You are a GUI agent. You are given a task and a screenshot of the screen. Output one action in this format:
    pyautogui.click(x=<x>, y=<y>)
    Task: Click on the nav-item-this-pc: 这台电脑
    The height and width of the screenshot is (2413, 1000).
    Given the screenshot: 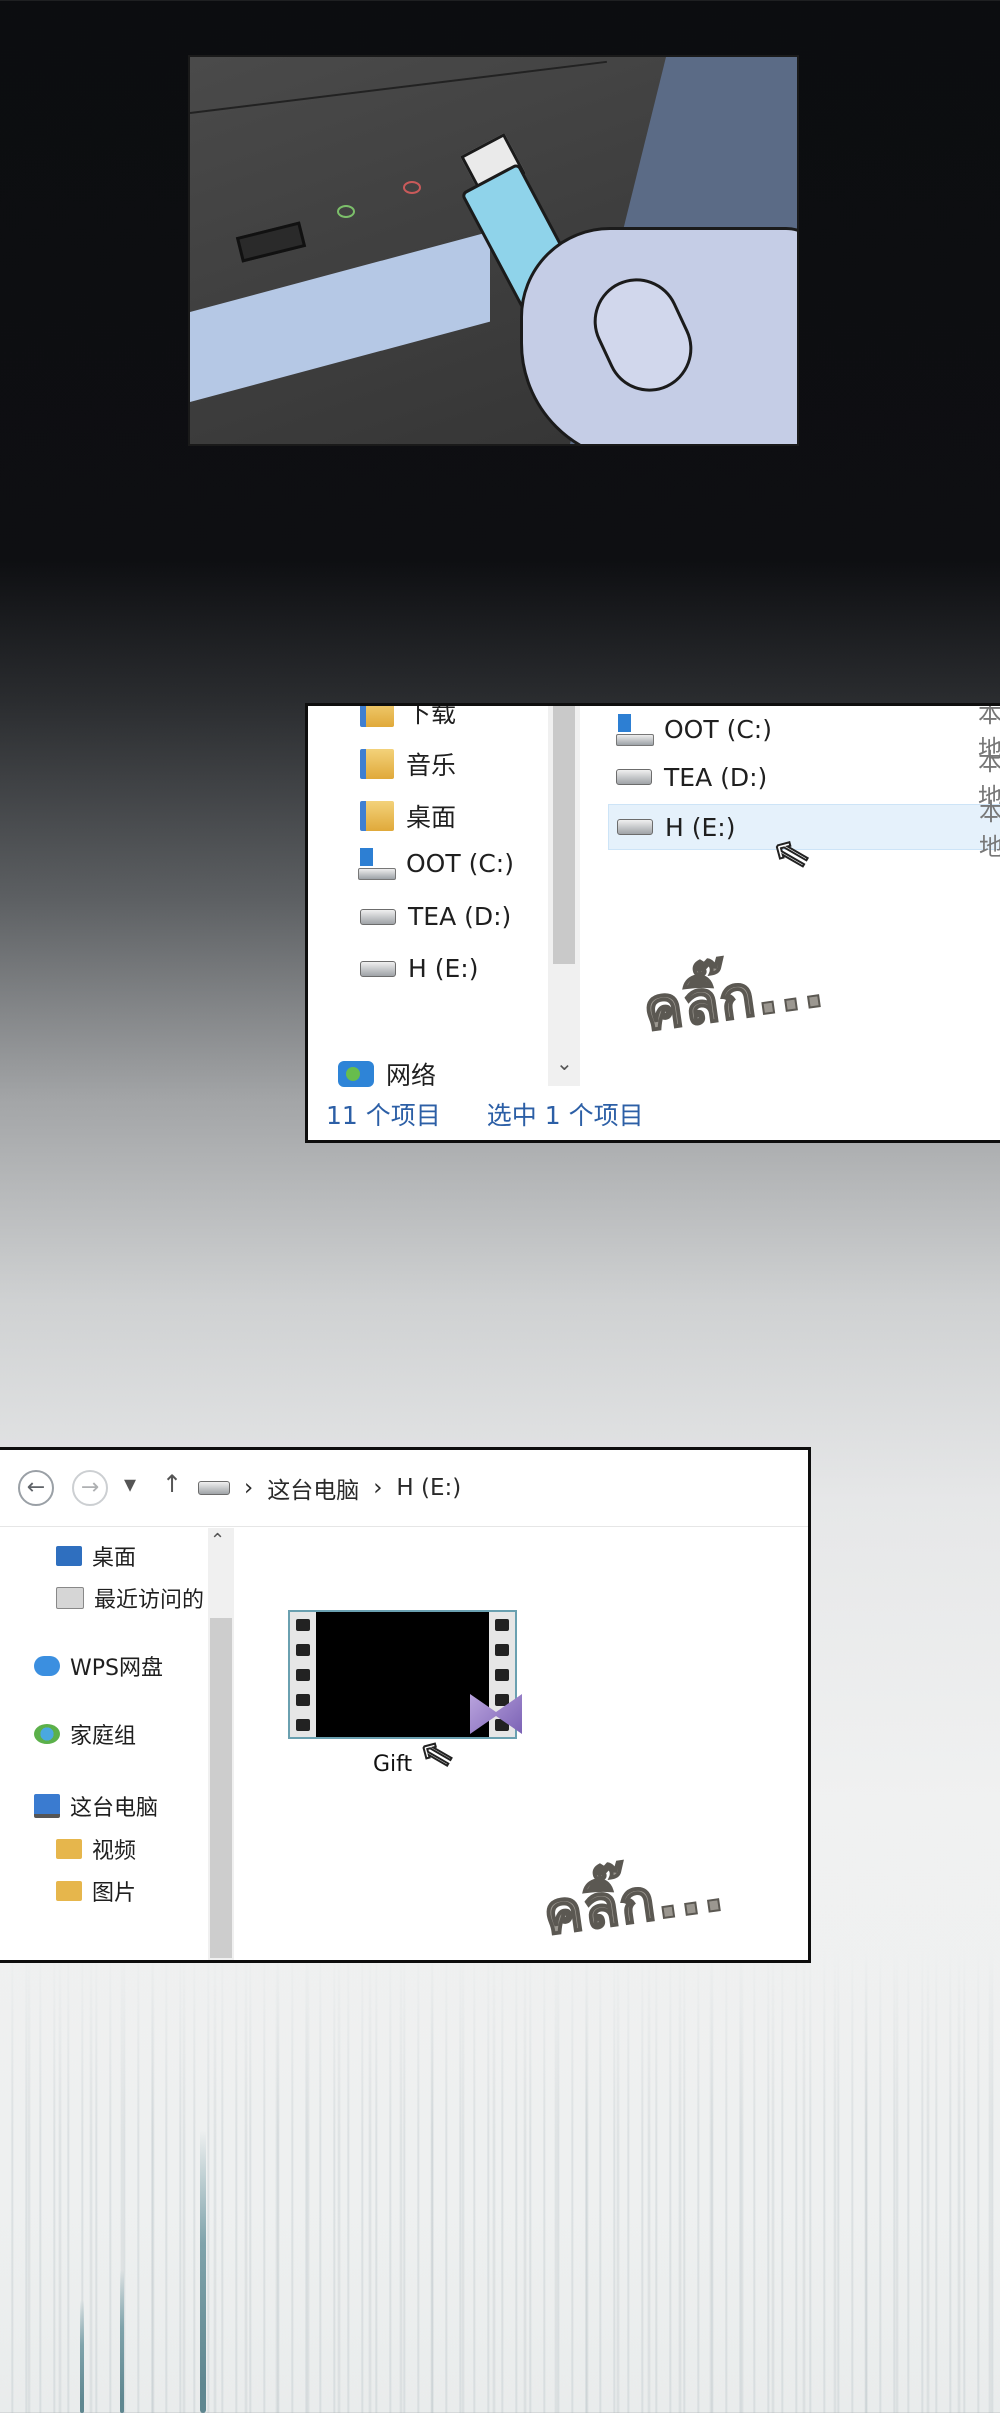 What is the action you would take?
    pyautogui.click(x=96, y=1806)
    